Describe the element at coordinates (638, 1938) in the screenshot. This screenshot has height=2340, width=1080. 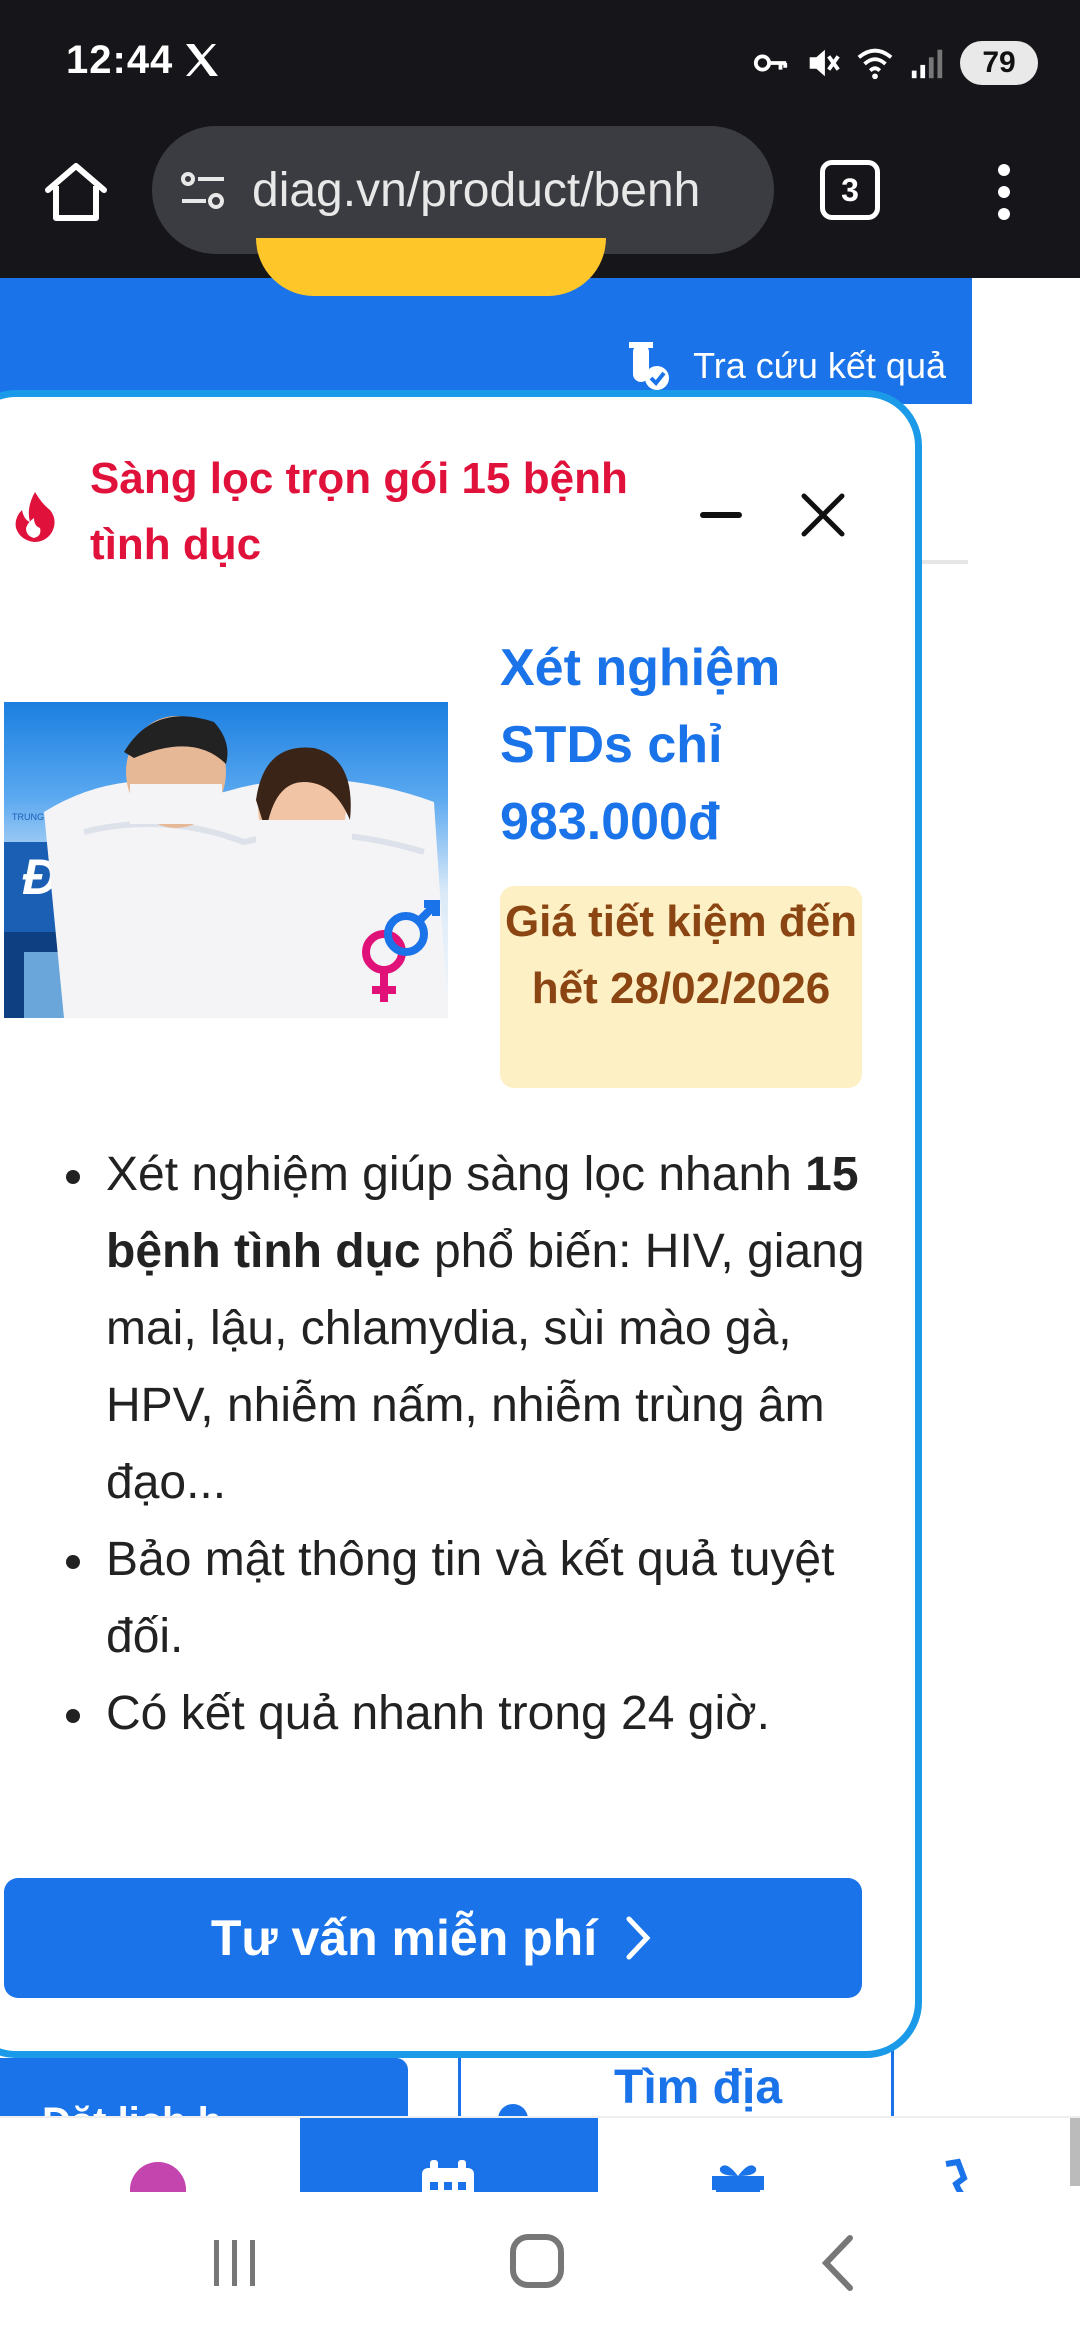
I see `chevron-right-icon` at that location.